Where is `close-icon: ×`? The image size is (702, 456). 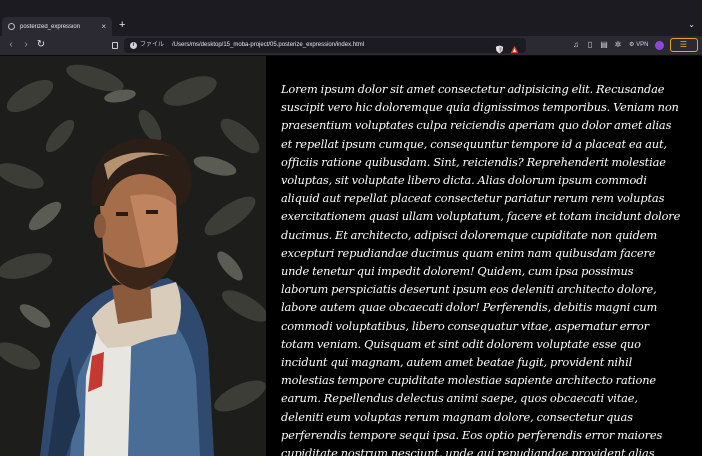 close-icon: × is located at coordinates (103, 26).